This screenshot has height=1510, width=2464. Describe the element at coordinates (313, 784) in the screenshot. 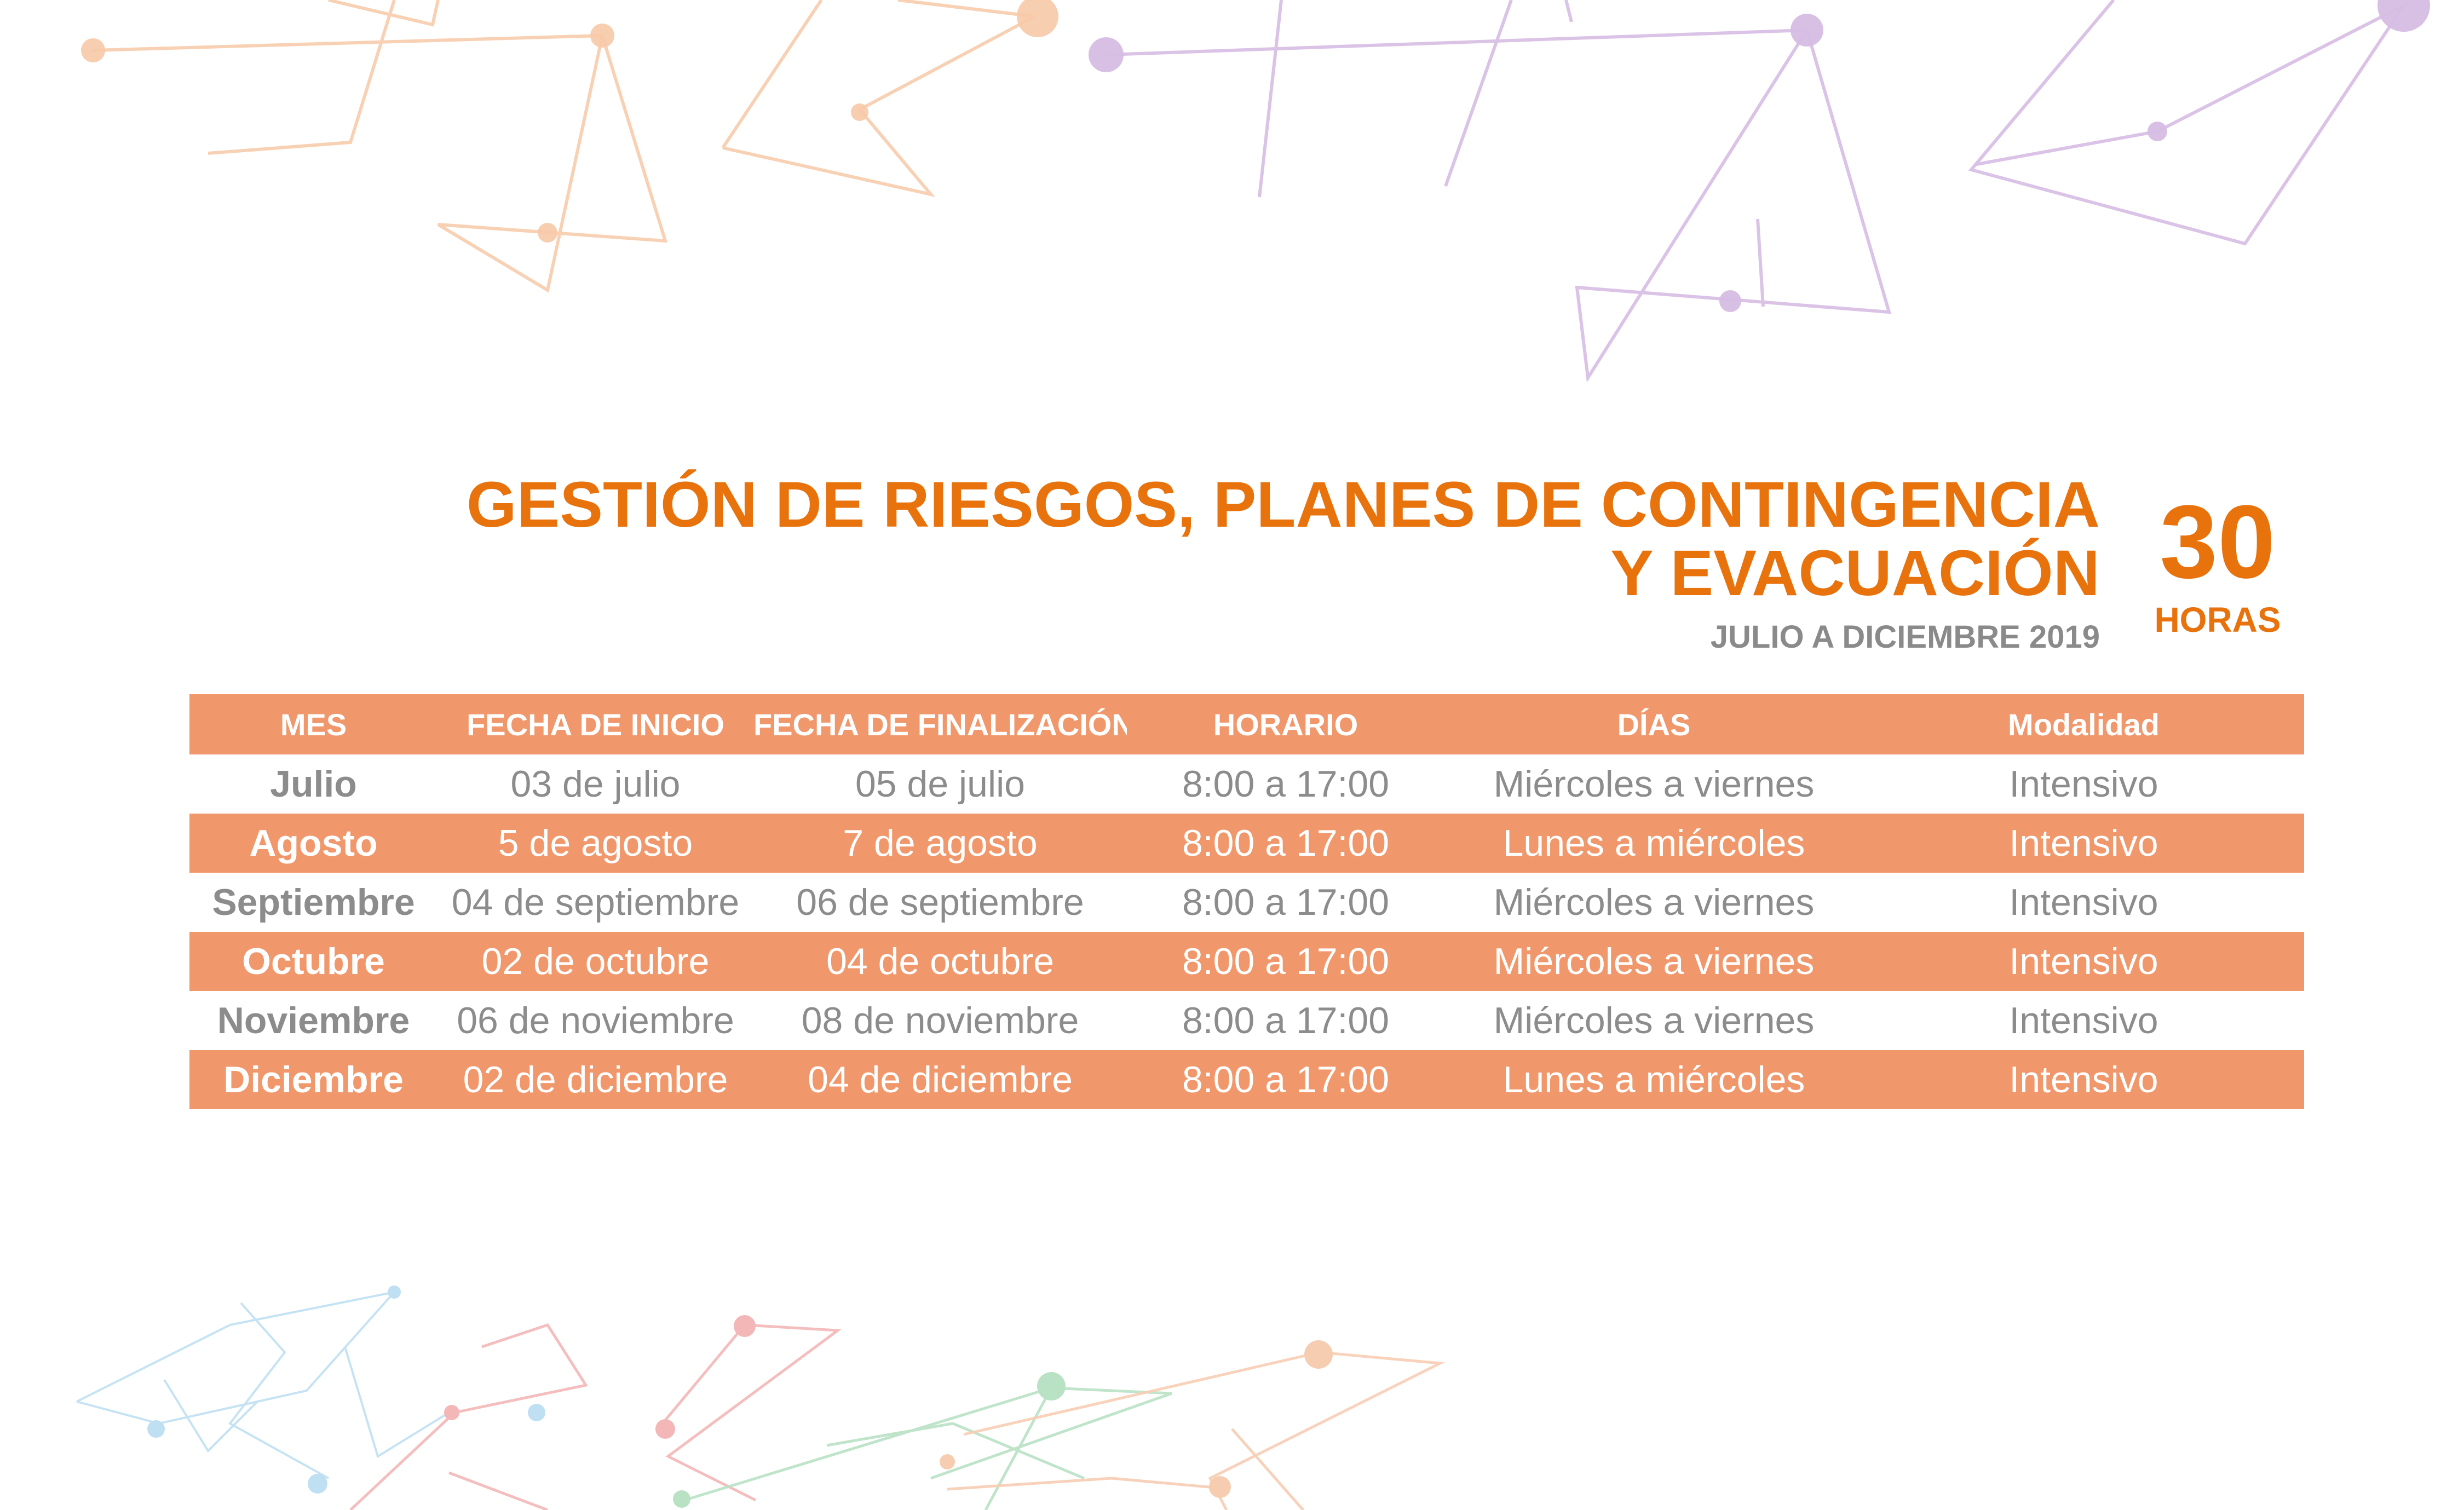

I see `cell-month: Julio` at that location.